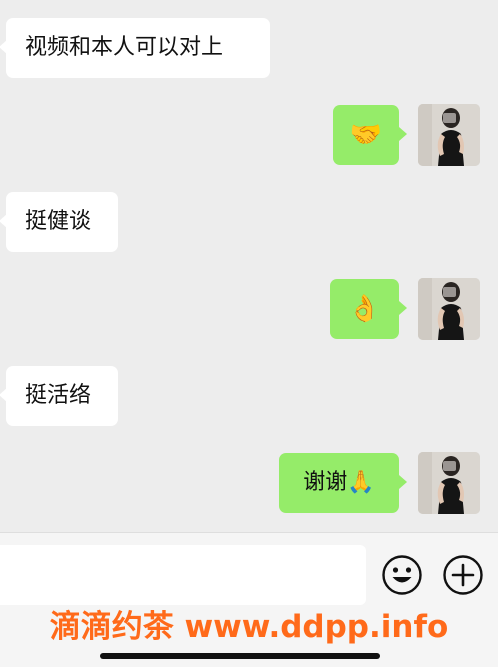 This screenshot has width=498, height=667. I want to click on outgoing-message-bubble: 🤝, so click(370, 135).